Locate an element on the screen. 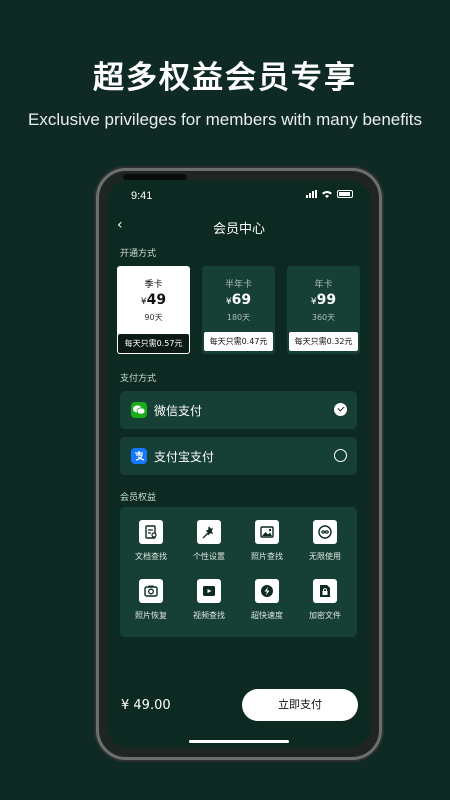 Image resolution: width=450 pixels, height=800 pixels. plan-price: ¥69 is located at coordinates (238, 300).